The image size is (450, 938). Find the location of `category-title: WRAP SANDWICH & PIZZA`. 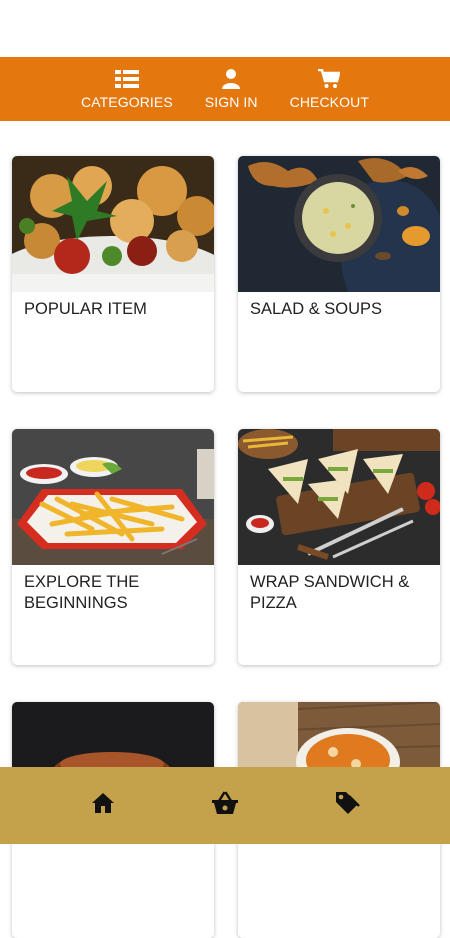

category-title: WRAP SANDWICH & PIZZA is located at coordinates (330, 592).